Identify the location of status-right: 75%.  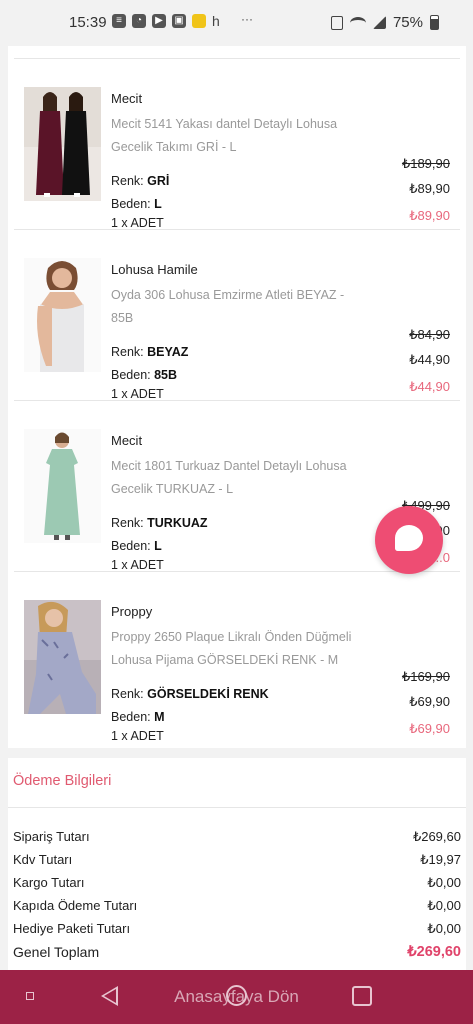
(384, 22).